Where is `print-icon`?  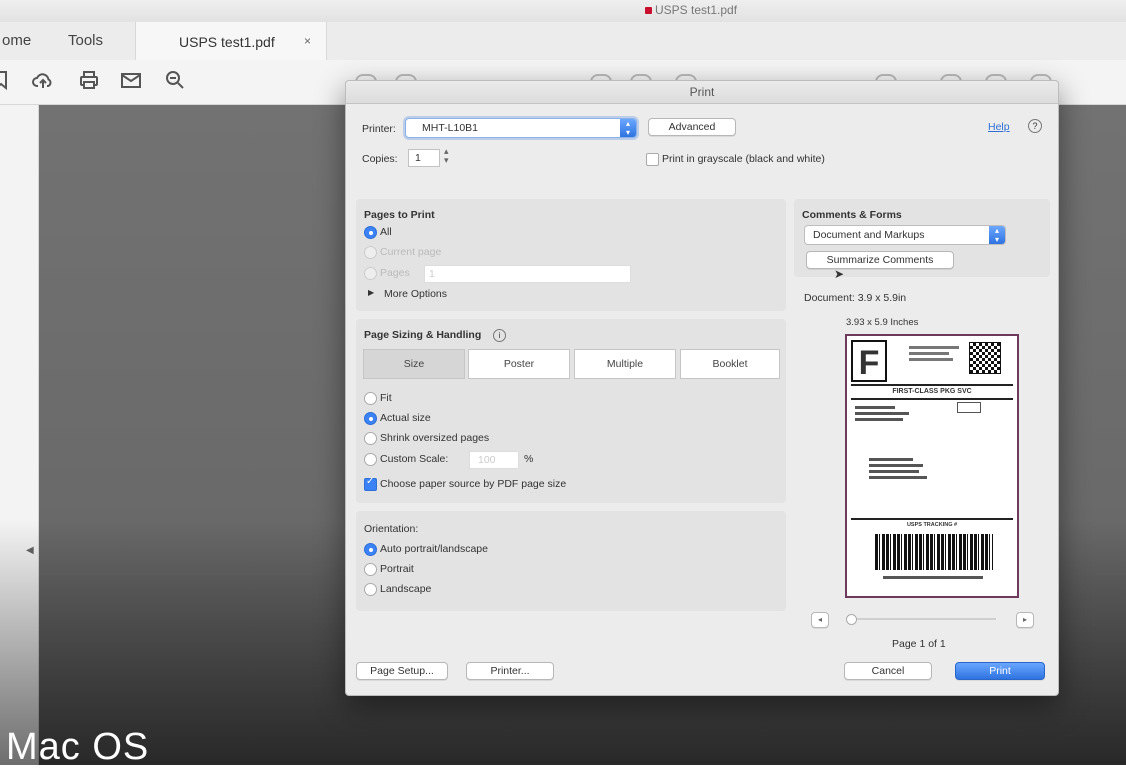 print-icon is located at coordinates (89, 80).